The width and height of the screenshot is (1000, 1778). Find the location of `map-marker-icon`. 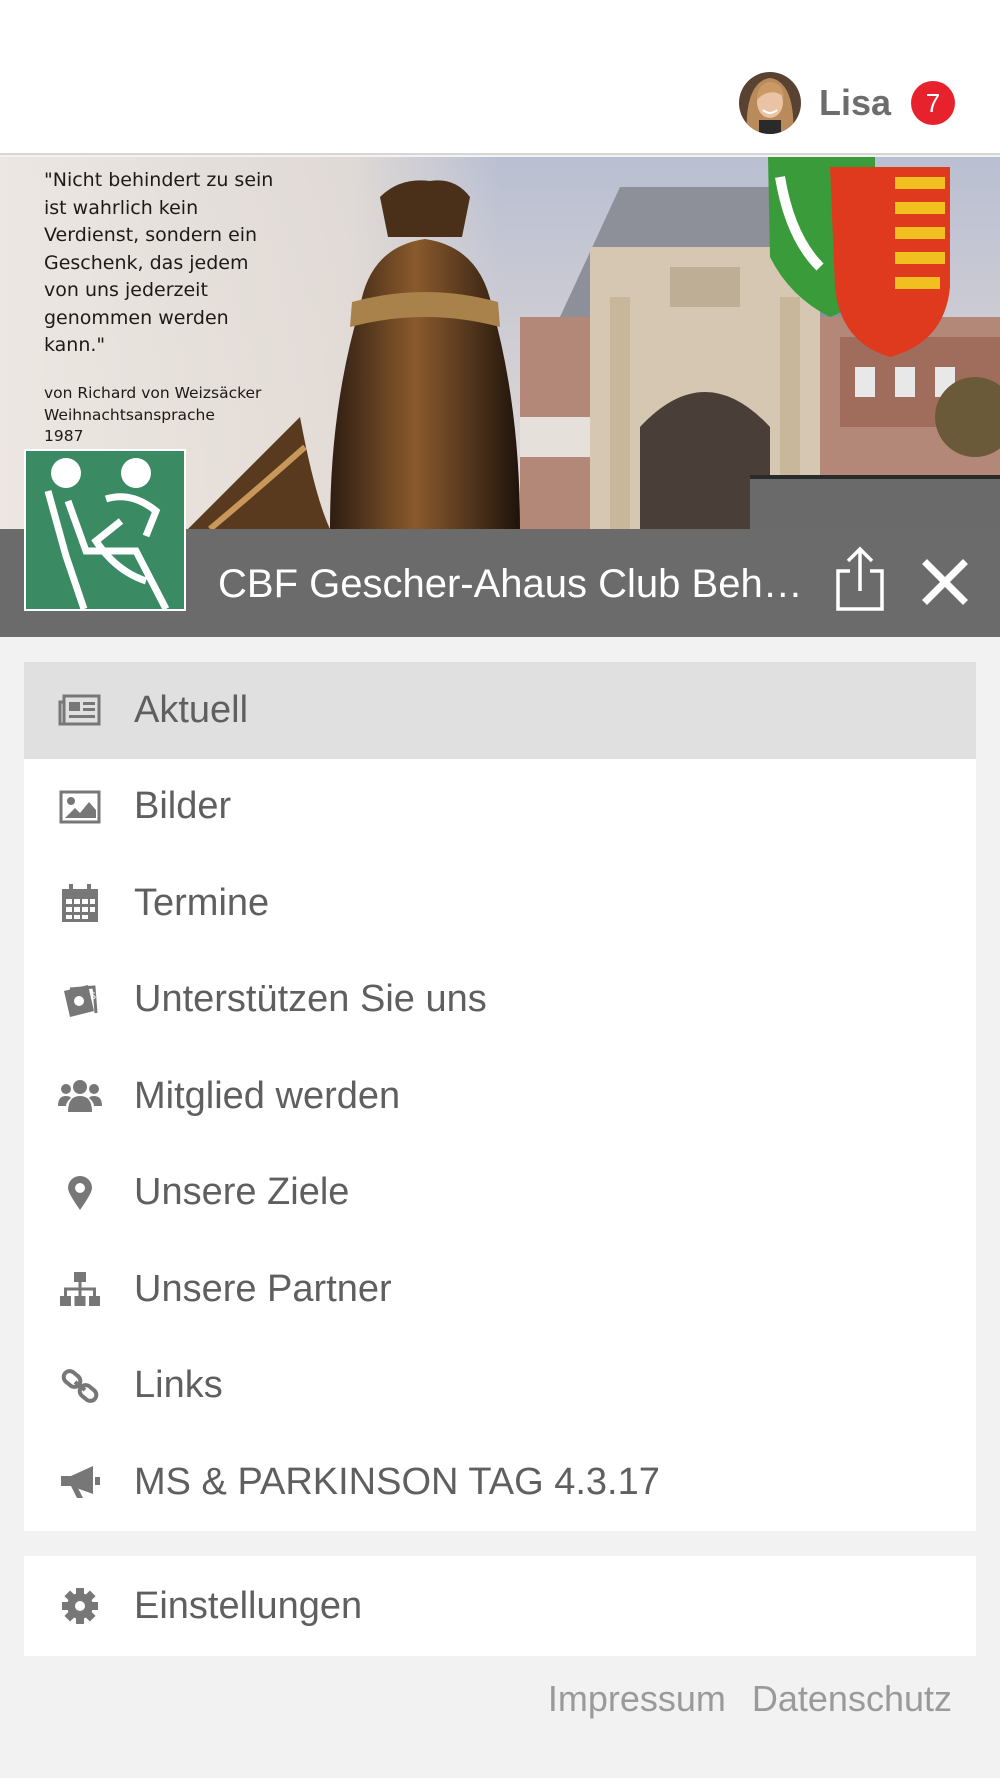

map-marker-icon is located at coordinates (80, 1193).